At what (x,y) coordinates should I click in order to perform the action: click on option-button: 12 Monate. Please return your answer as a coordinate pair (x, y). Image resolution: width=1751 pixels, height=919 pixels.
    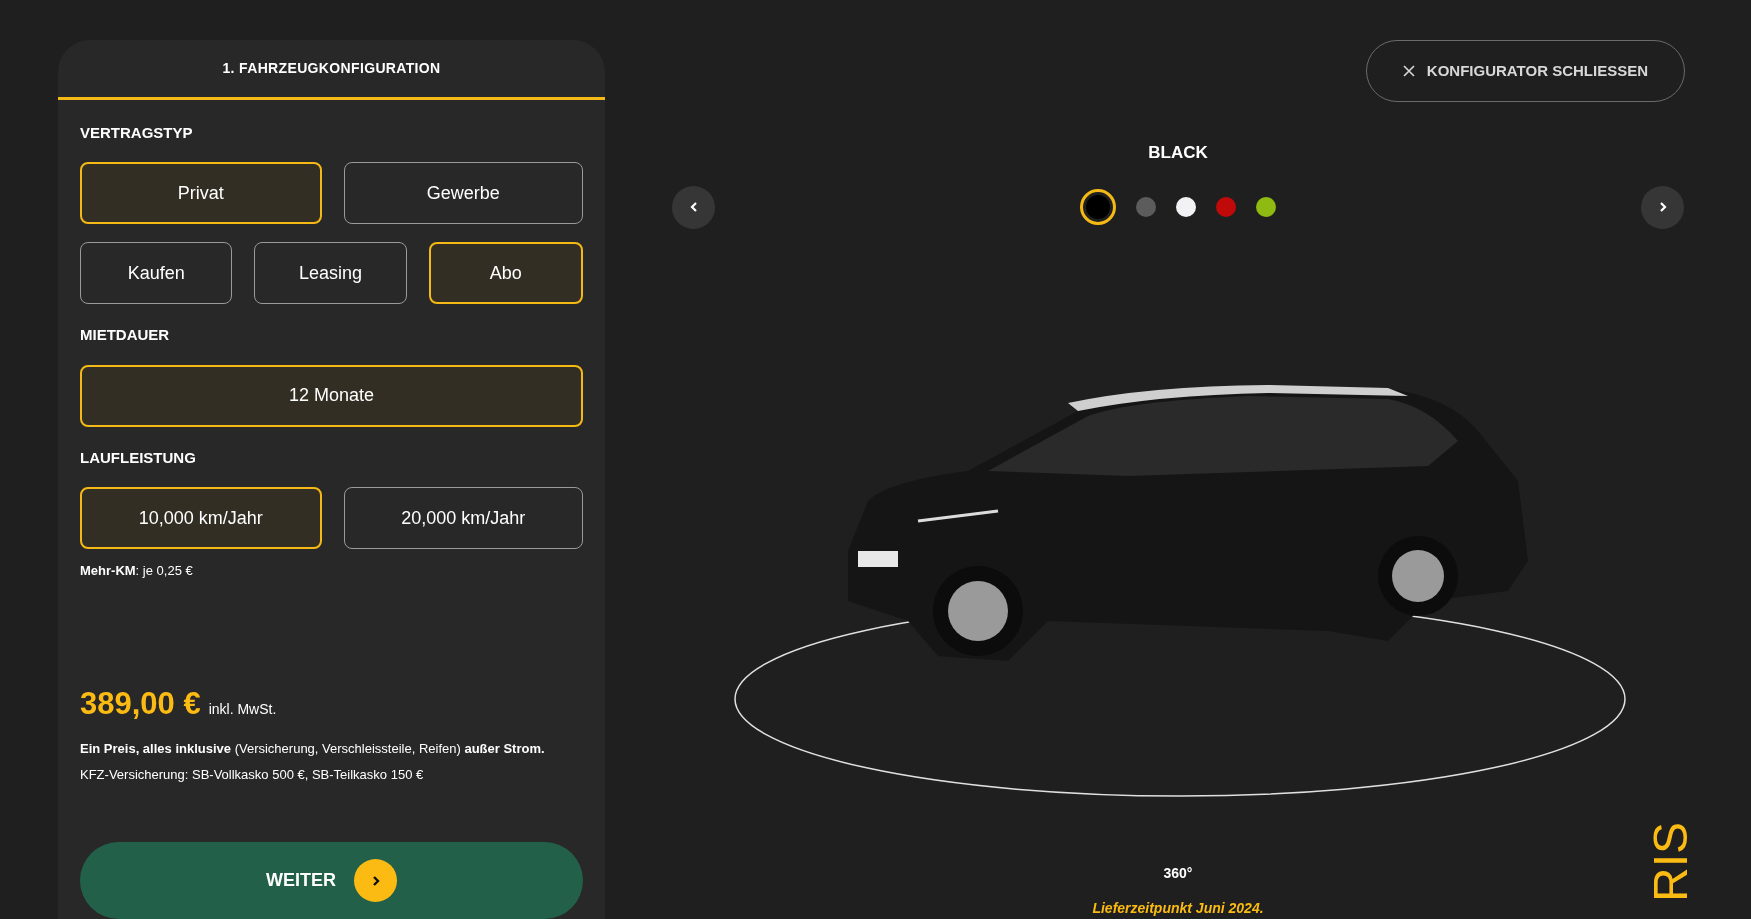
    Looking at the image, I should click on (331, 395).